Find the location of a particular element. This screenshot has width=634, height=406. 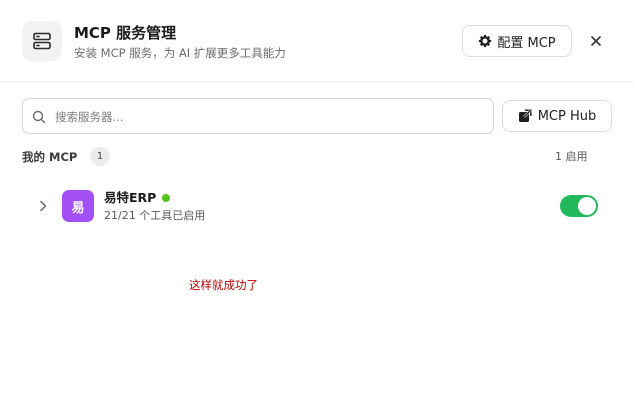

search-box is located at coordinates (258, 116).